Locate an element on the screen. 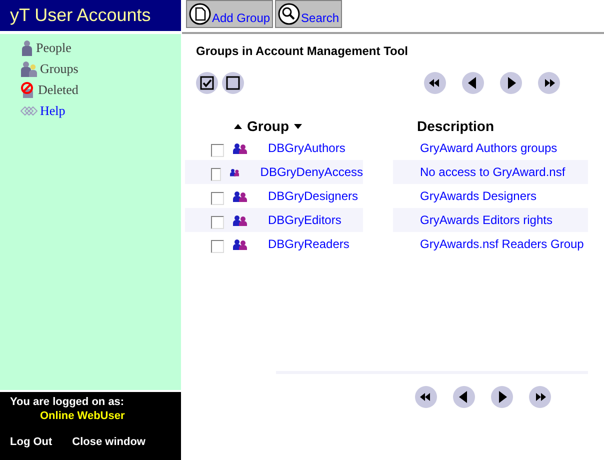 The image size is (604, 460). login-label: You are logged on as: is located at coordinates (68, 402).